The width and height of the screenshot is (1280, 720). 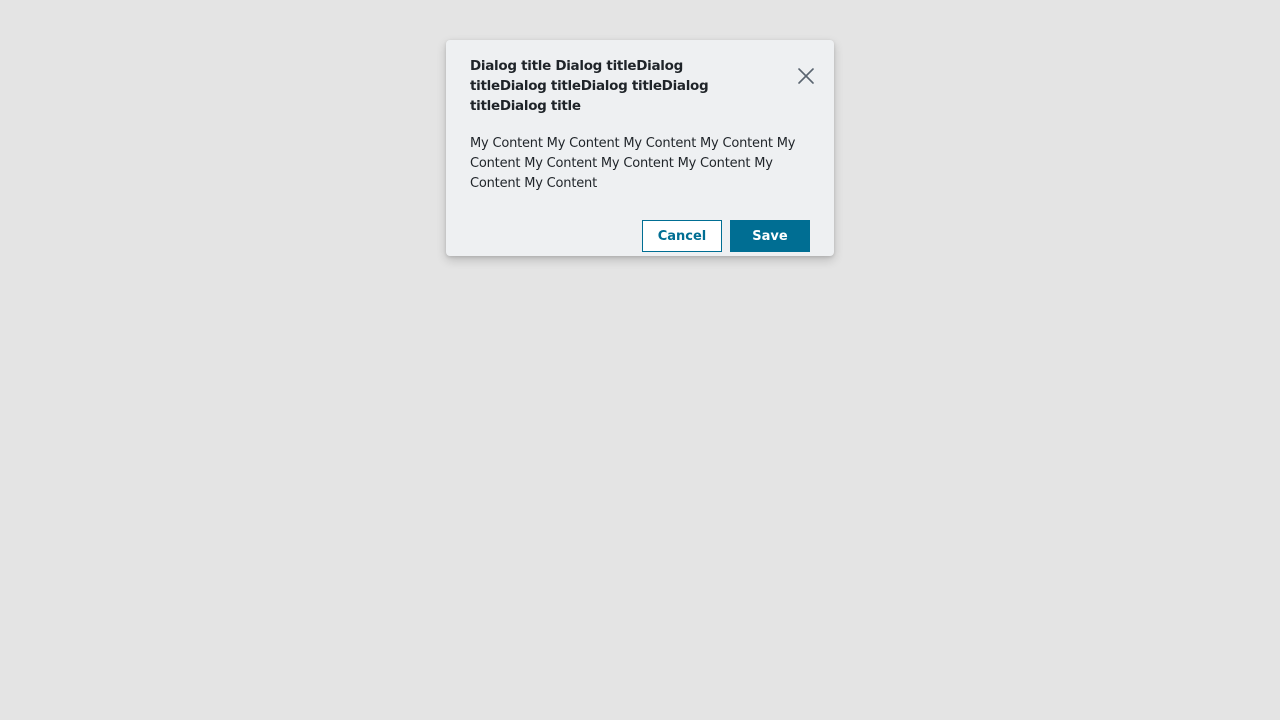 I want to click on dialog-footer: Cancel Save, so click(x=640, y=236).